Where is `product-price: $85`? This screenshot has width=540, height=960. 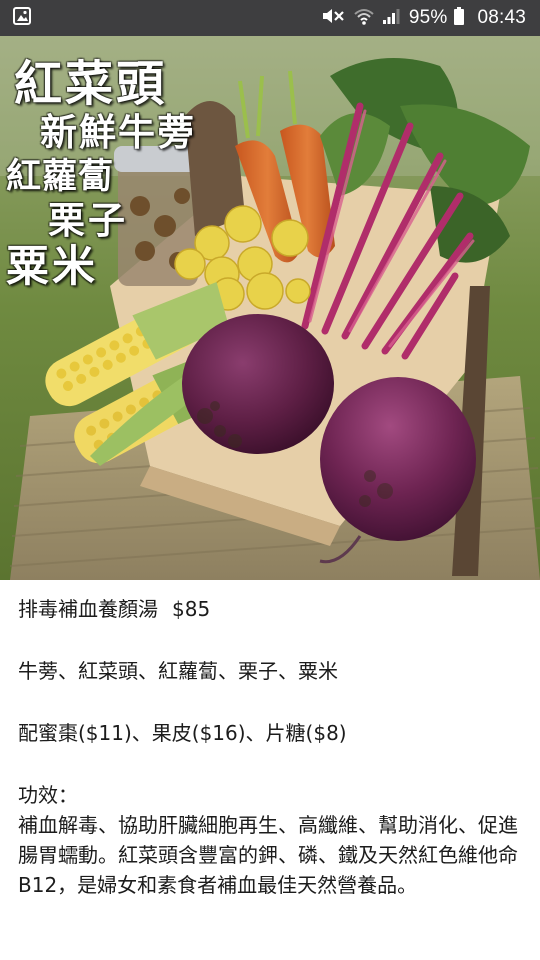
product-price: $85 is located at coordinates (191, 609).